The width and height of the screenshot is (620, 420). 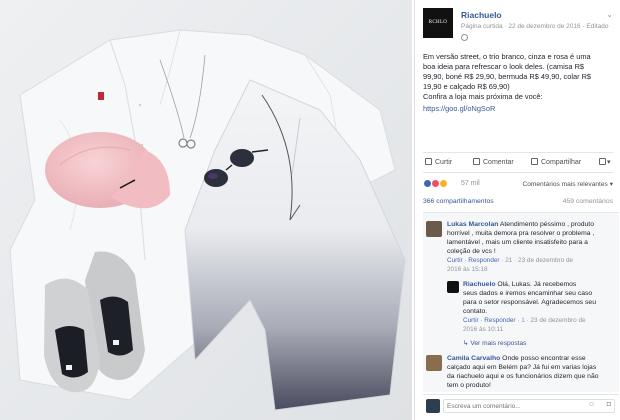 What do you see at coordinates (609, 14) in the screenshot?
I see `post-options-icon: ⌄` at bounding box center [609, 14].